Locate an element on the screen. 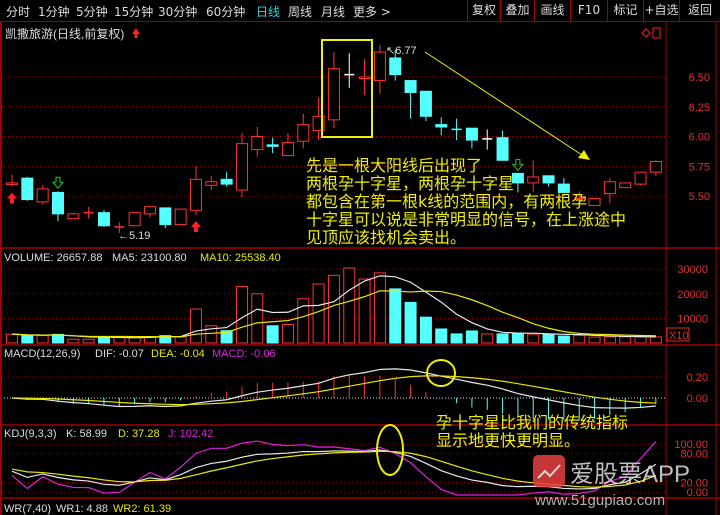  sell-arrow-icon is located at coordinates (58, 183).